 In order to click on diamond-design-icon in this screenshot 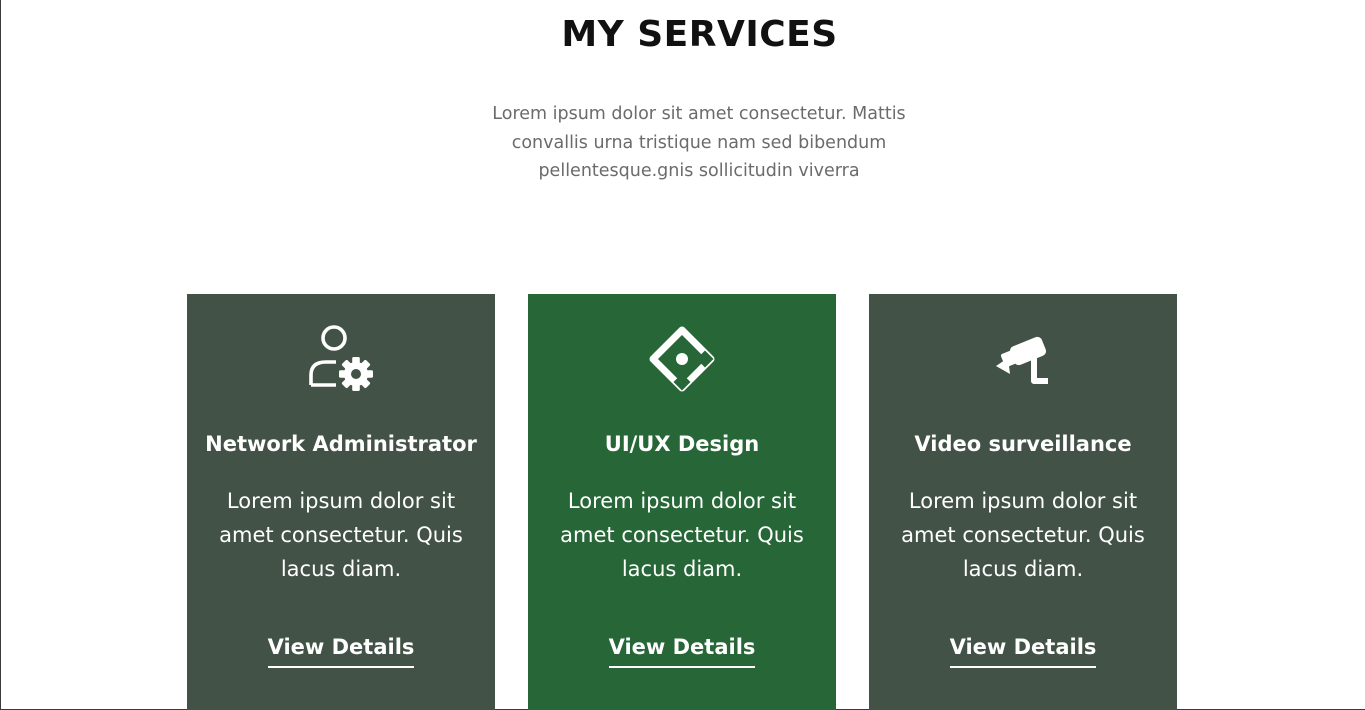, I will do `click(682, 359)`.